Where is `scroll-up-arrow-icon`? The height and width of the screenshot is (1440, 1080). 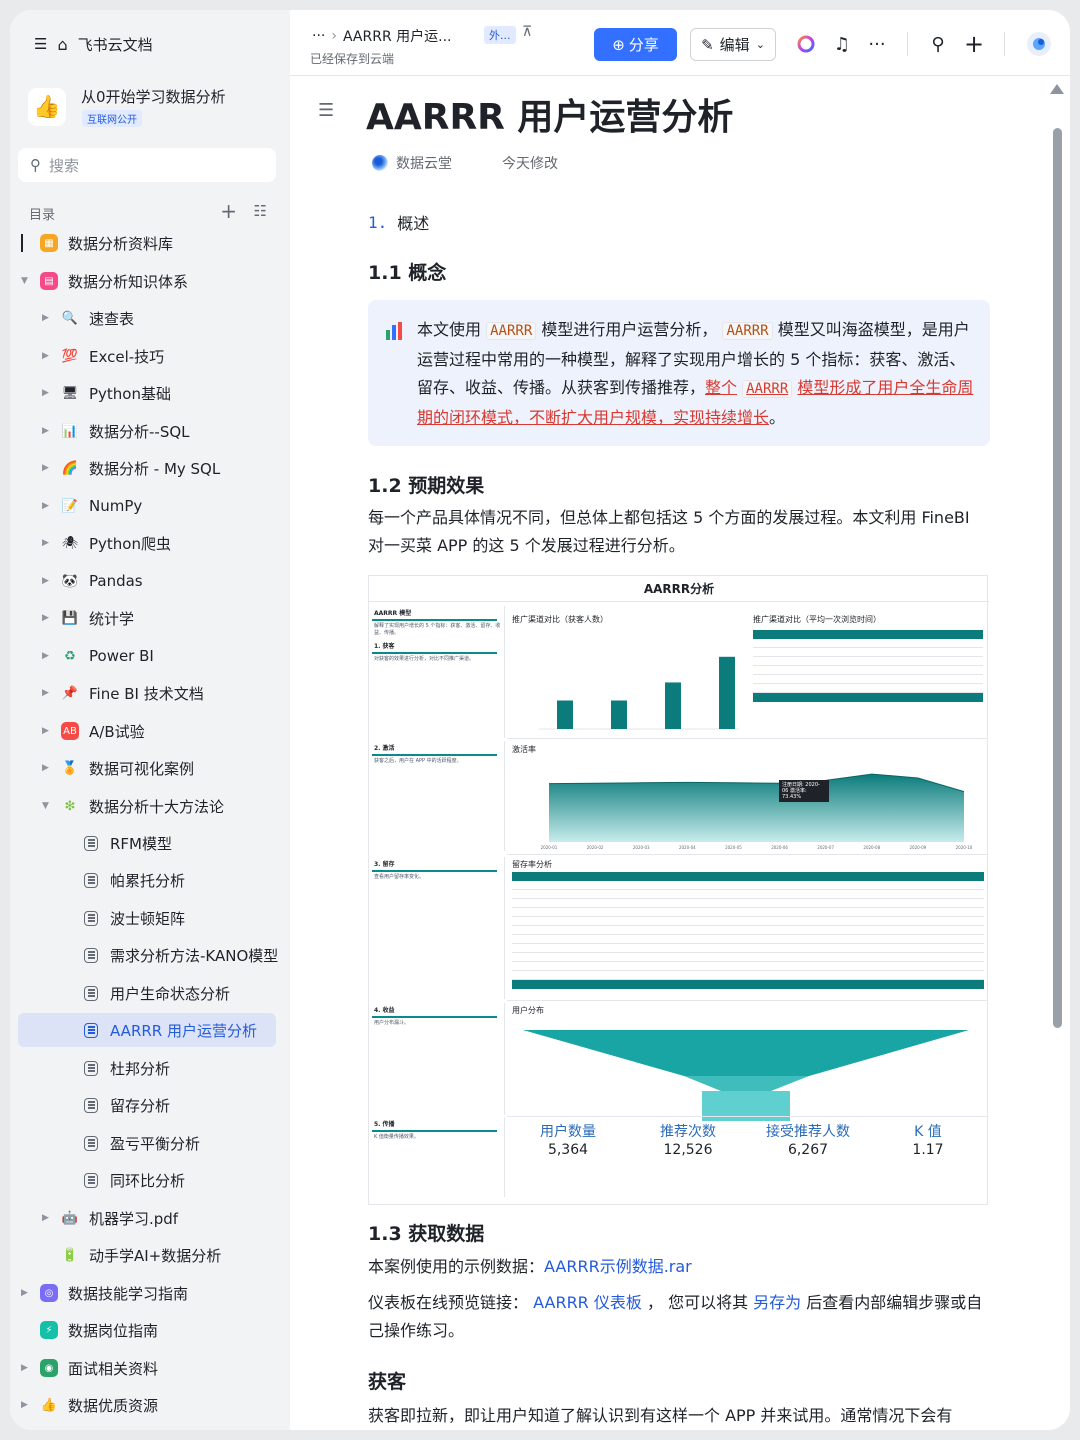
scroll-up-arrow-icon is located at coordinates (1057, 89).